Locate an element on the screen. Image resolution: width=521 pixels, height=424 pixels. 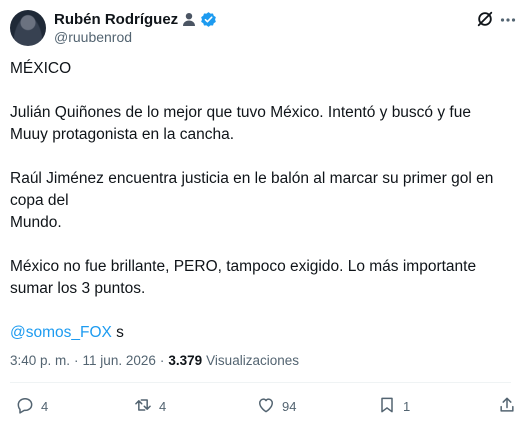
avatar is located at coordinates (28, 28).